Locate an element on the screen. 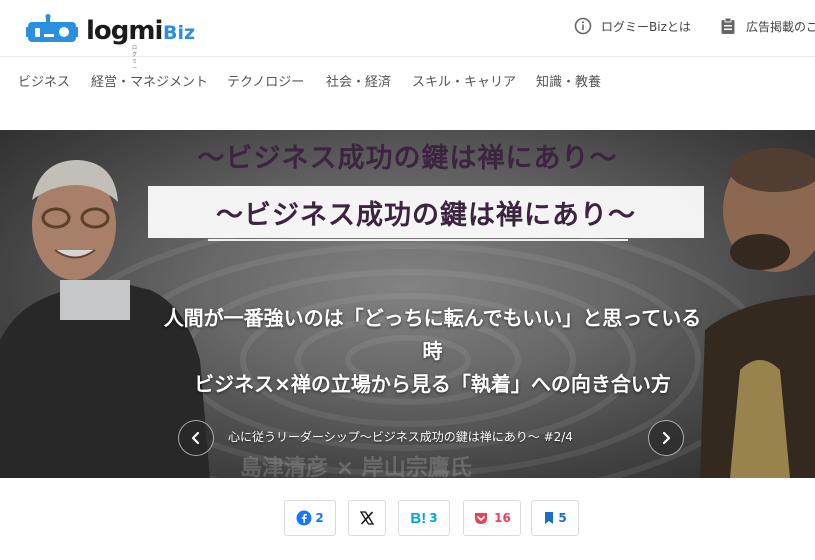  ads-link: 広告掲載のご is located at coordinates (766, 26).